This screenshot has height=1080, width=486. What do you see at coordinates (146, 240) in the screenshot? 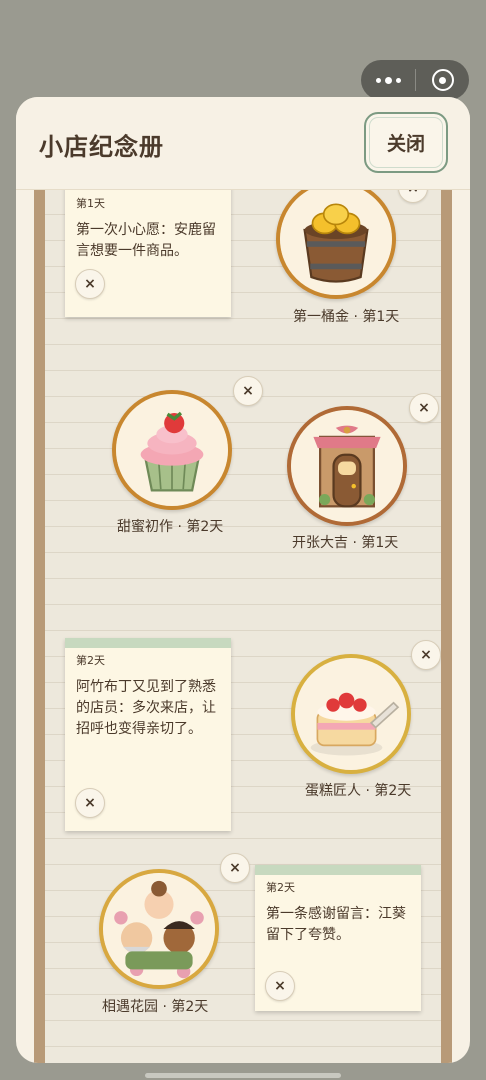
I see `note-text: 第一次小心愿：安鹿留言想要一件商品。` at bounding box center [146, 240].